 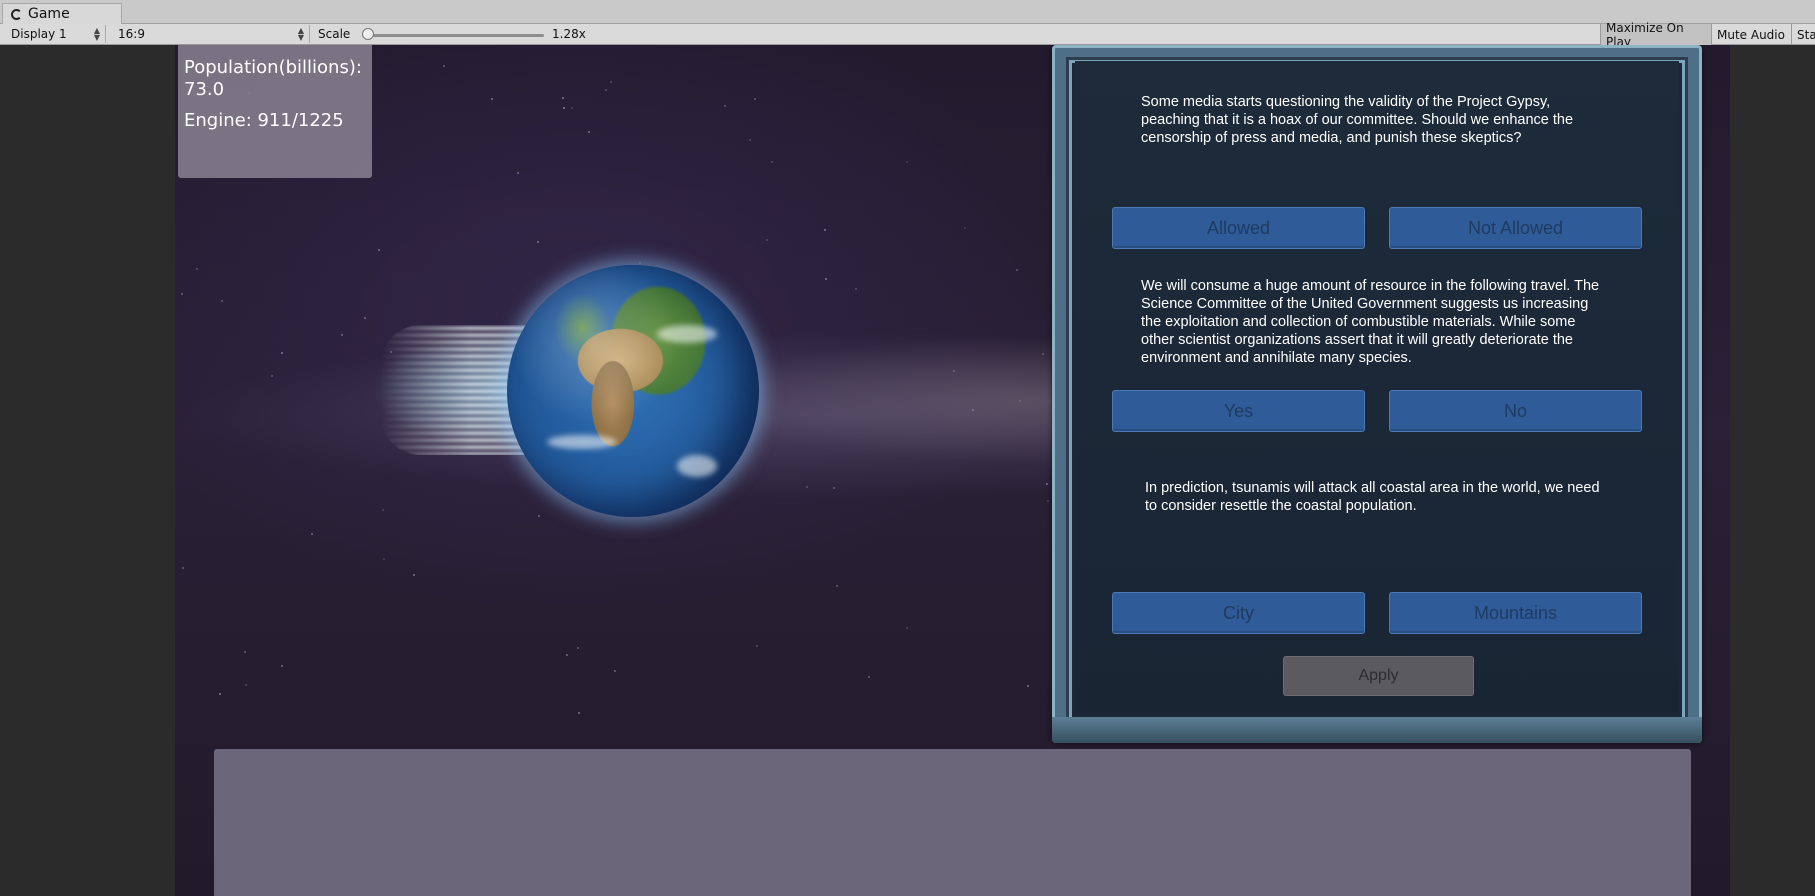 What do you see at coordinates (204, 89) in the screenshot?
I see `population-value: 73.0` at bounding box center [204, 89].